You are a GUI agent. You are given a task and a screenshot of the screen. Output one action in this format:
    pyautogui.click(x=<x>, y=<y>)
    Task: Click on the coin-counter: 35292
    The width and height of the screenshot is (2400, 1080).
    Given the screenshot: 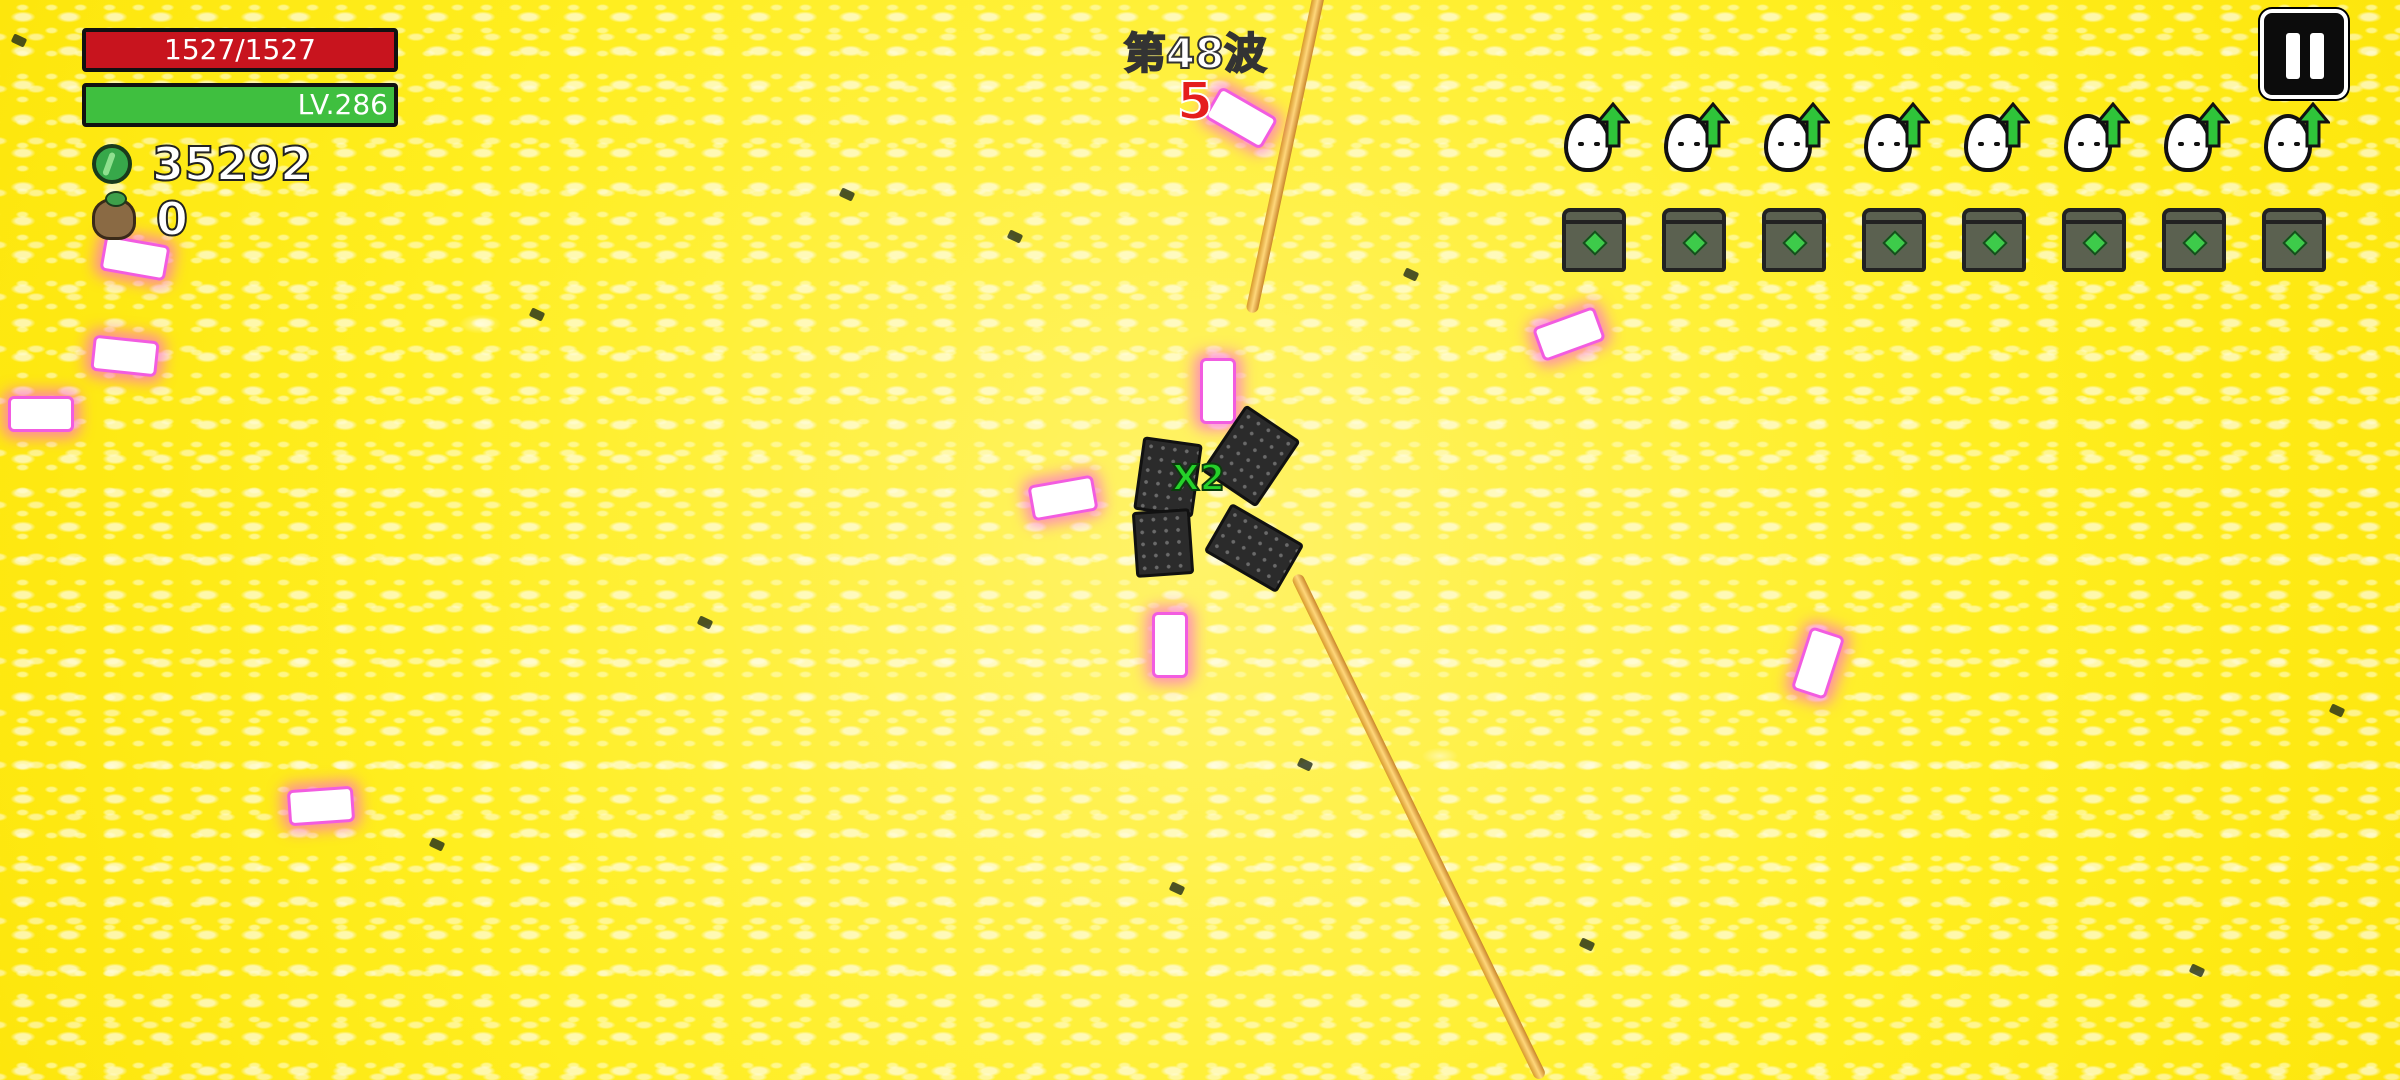 What is the action you would take?
    pyautogui.click(x=202, y=164)
    